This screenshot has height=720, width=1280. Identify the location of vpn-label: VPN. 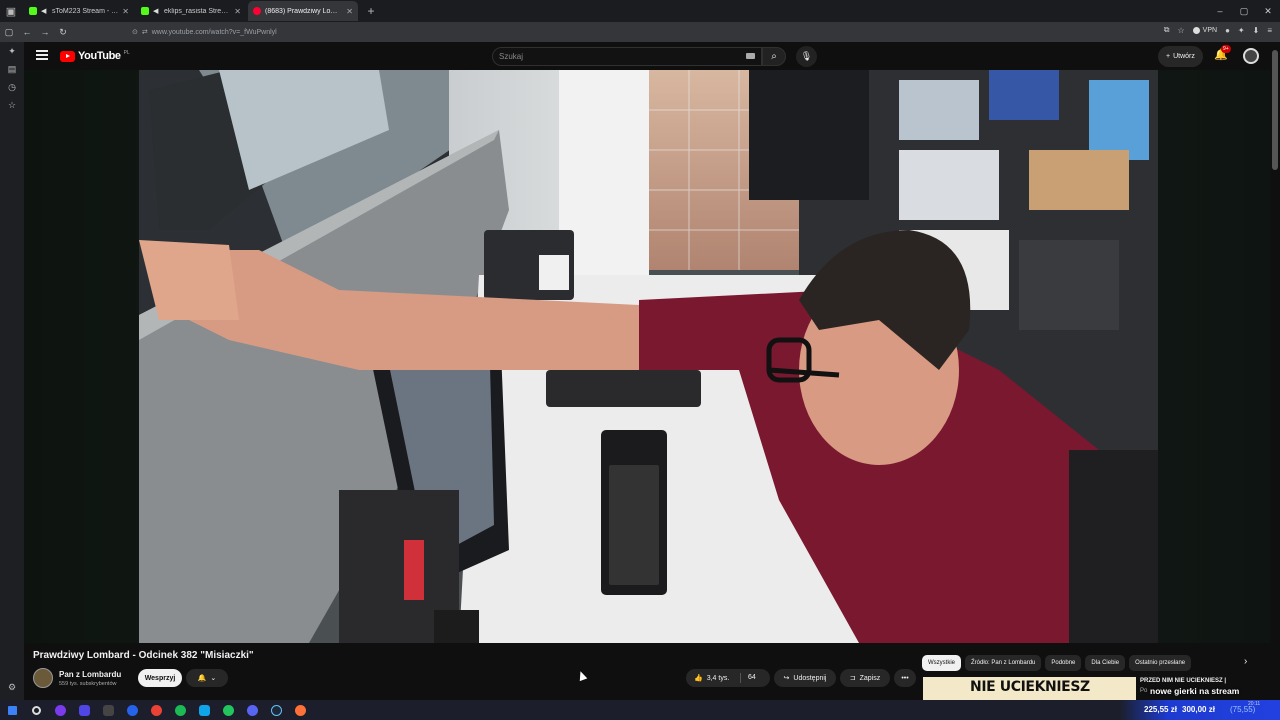
(1210, 30).